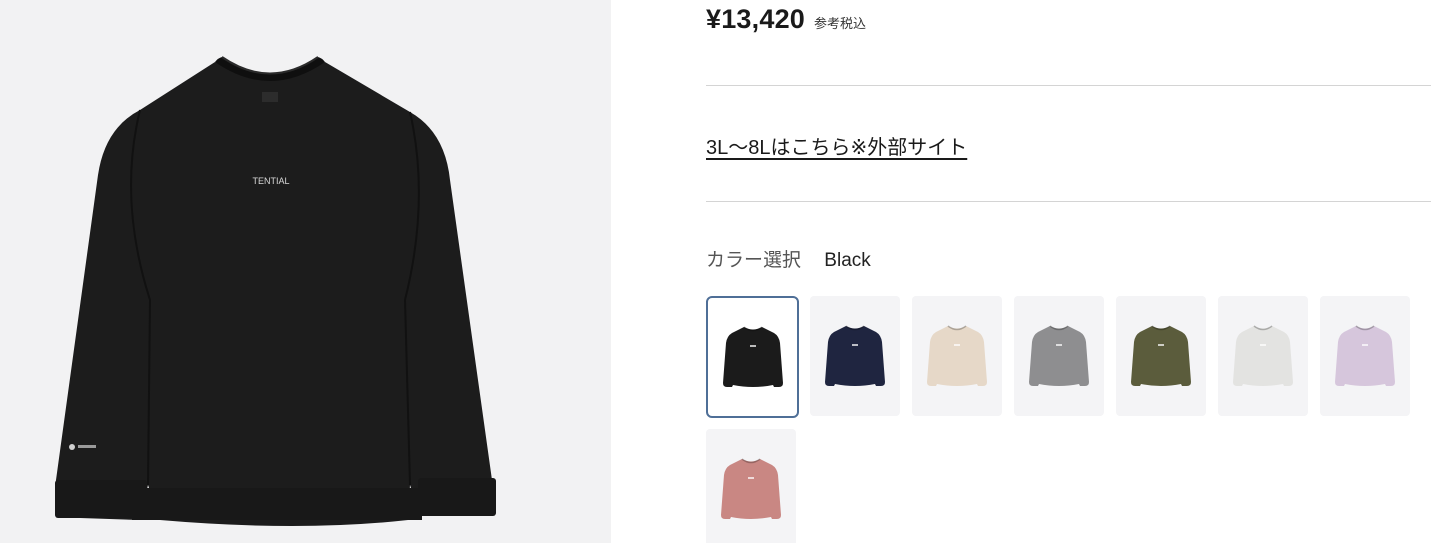 The width and height of the screenshot is (1431, 543). Describe the element at coordinates (270, 181) in the screenshot. I see `chest-logo: TENTIAL` at that location.